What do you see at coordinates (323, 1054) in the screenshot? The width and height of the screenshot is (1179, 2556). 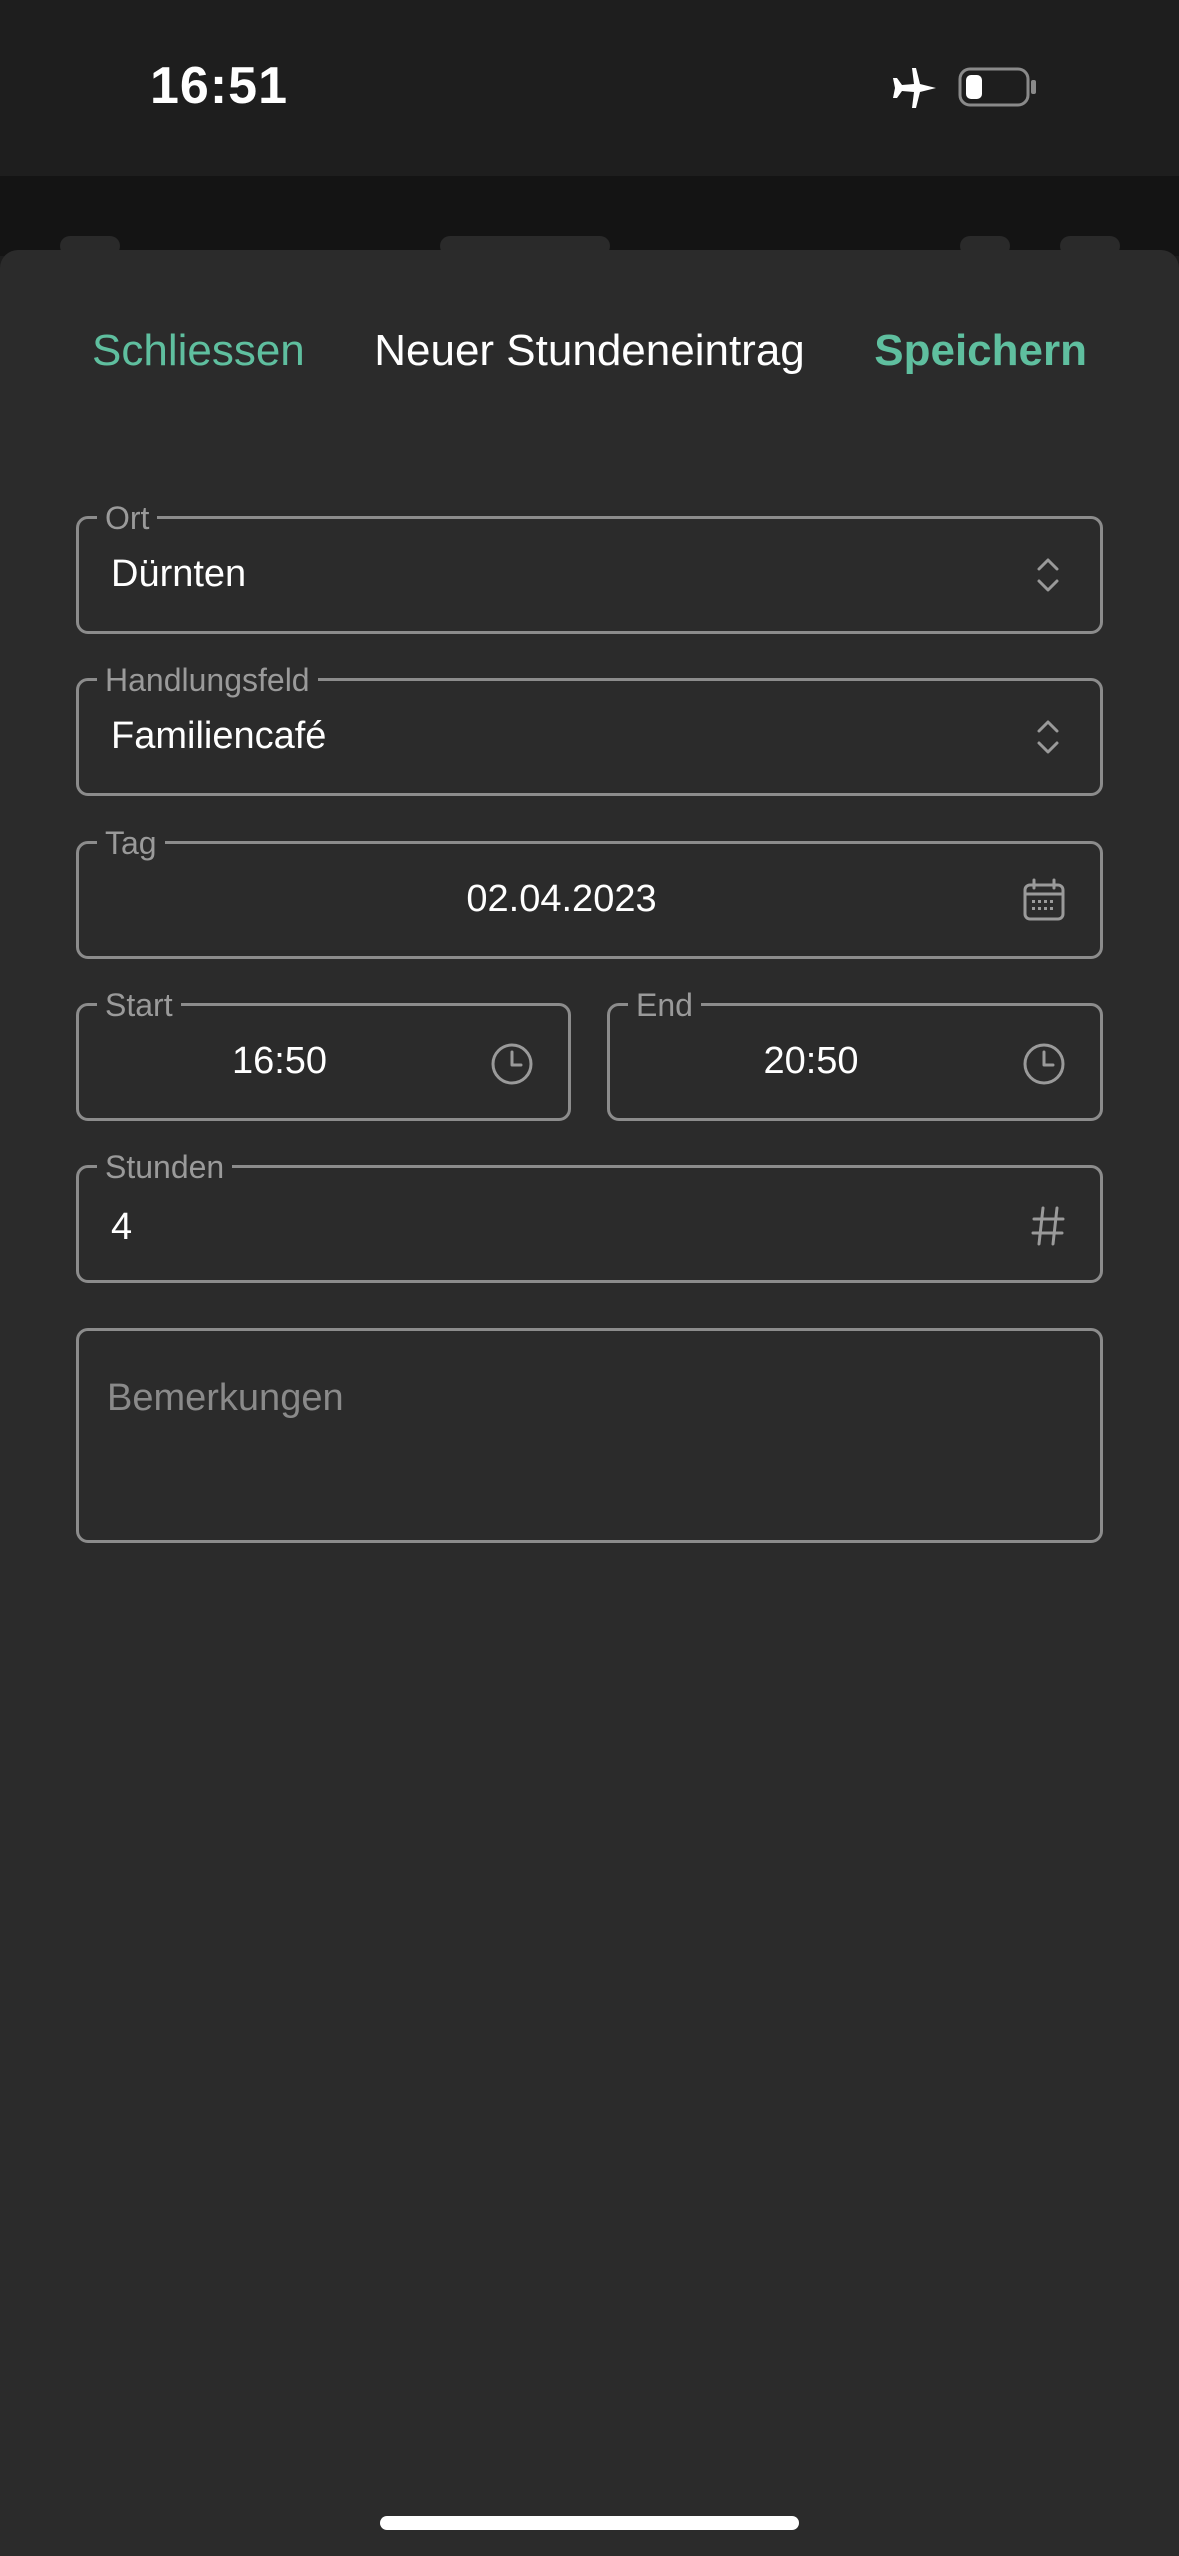 I see `start-time-field: Start 16:50` at bounding box center [323, 1054].